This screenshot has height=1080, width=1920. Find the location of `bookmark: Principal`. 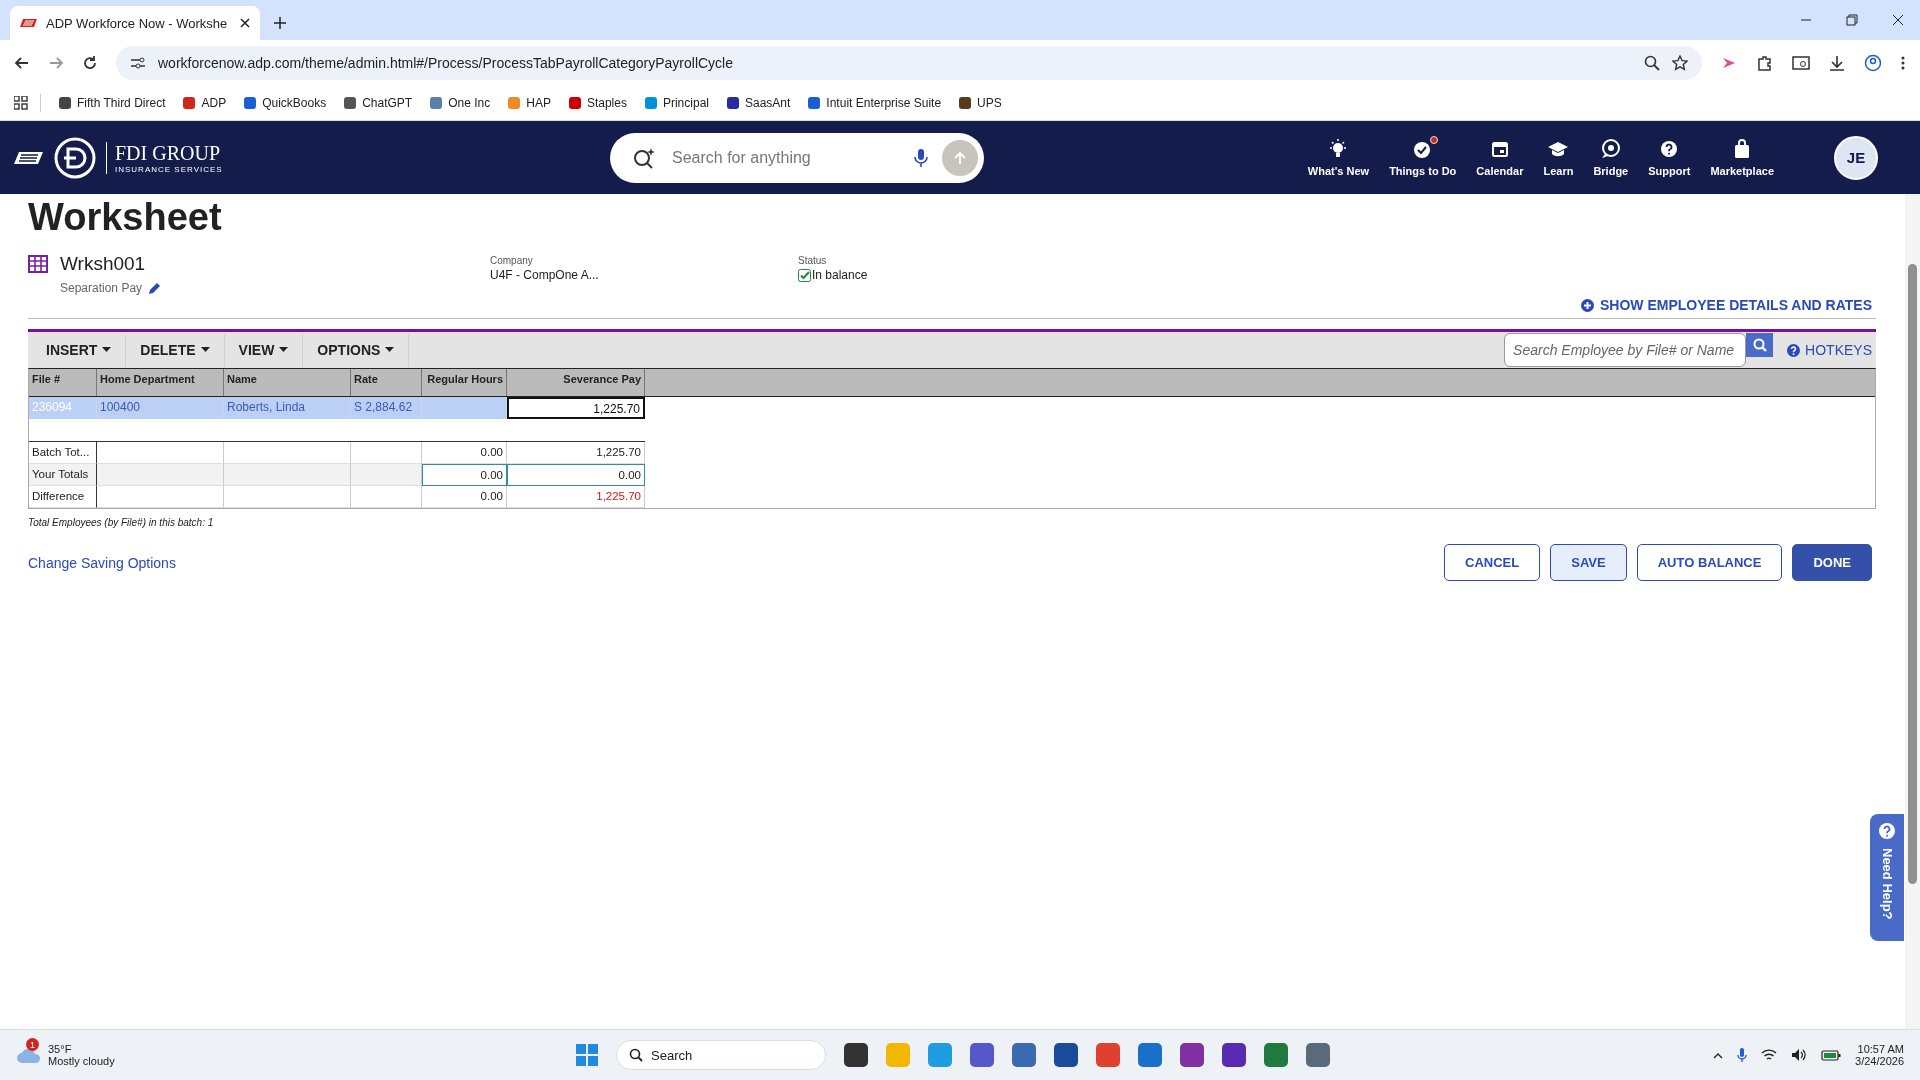

bookmark: Principal is located at coordinates (676, 102).